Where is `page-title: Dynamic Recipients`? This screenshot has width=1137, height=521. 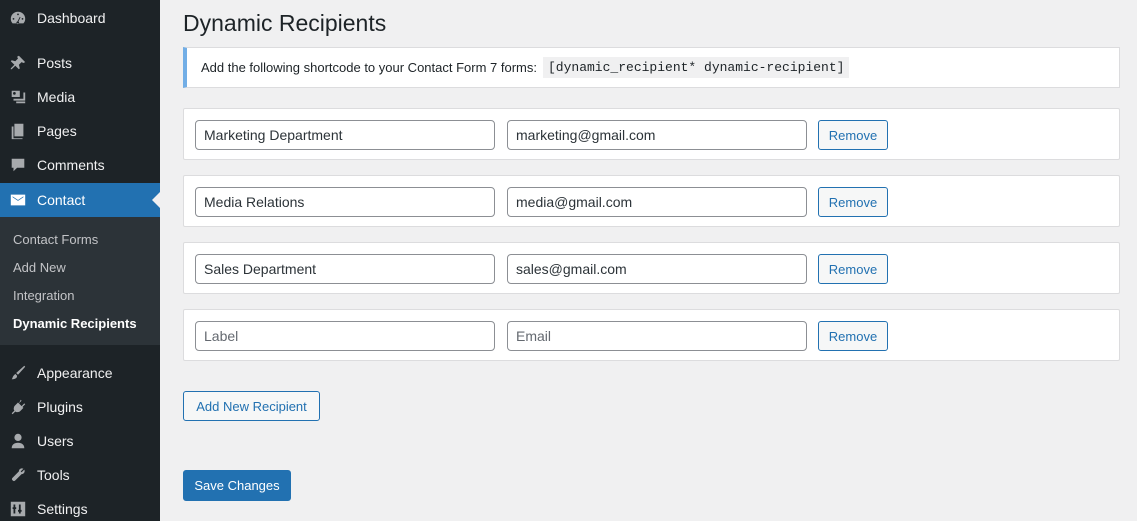
page-title: Dynamic Recipients is located at coordinates (285, 23).